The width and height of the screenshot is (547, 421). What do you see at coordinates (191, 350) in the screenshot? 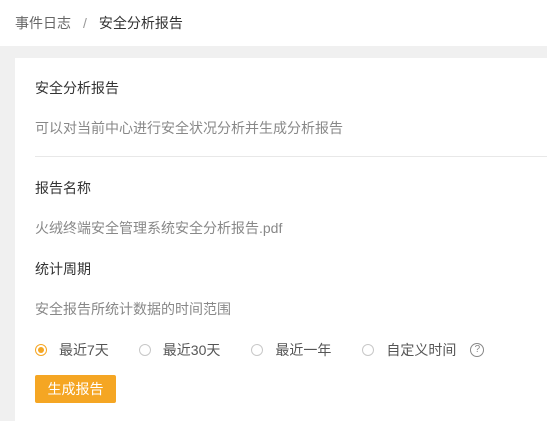
I see `radio-label: 最近30天` at bounding box center [191, 350].